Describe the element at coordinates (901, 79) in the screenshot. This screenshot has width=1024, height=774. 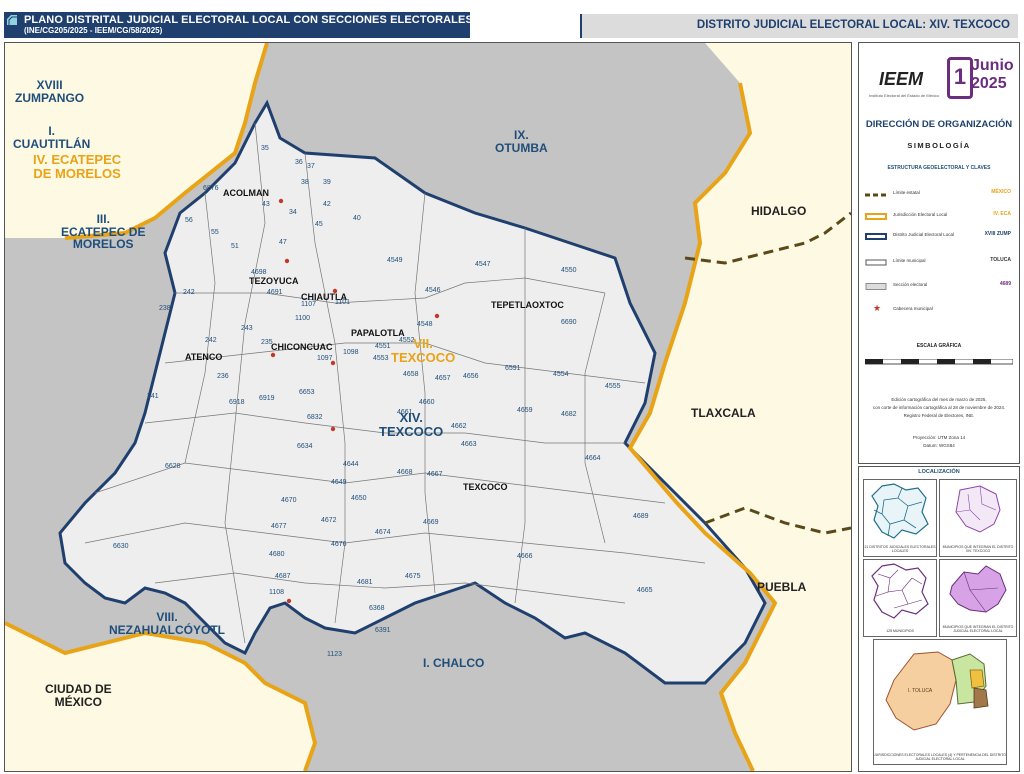
I see `ieem-logo-text: IEEM` at that location.